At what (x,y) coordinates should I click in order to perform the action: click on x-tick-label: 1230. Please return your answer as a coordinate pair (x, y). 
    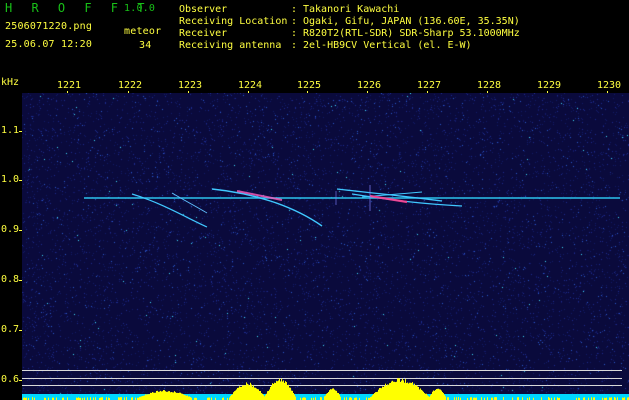
    Looking at the image, I should click on (609, 85).